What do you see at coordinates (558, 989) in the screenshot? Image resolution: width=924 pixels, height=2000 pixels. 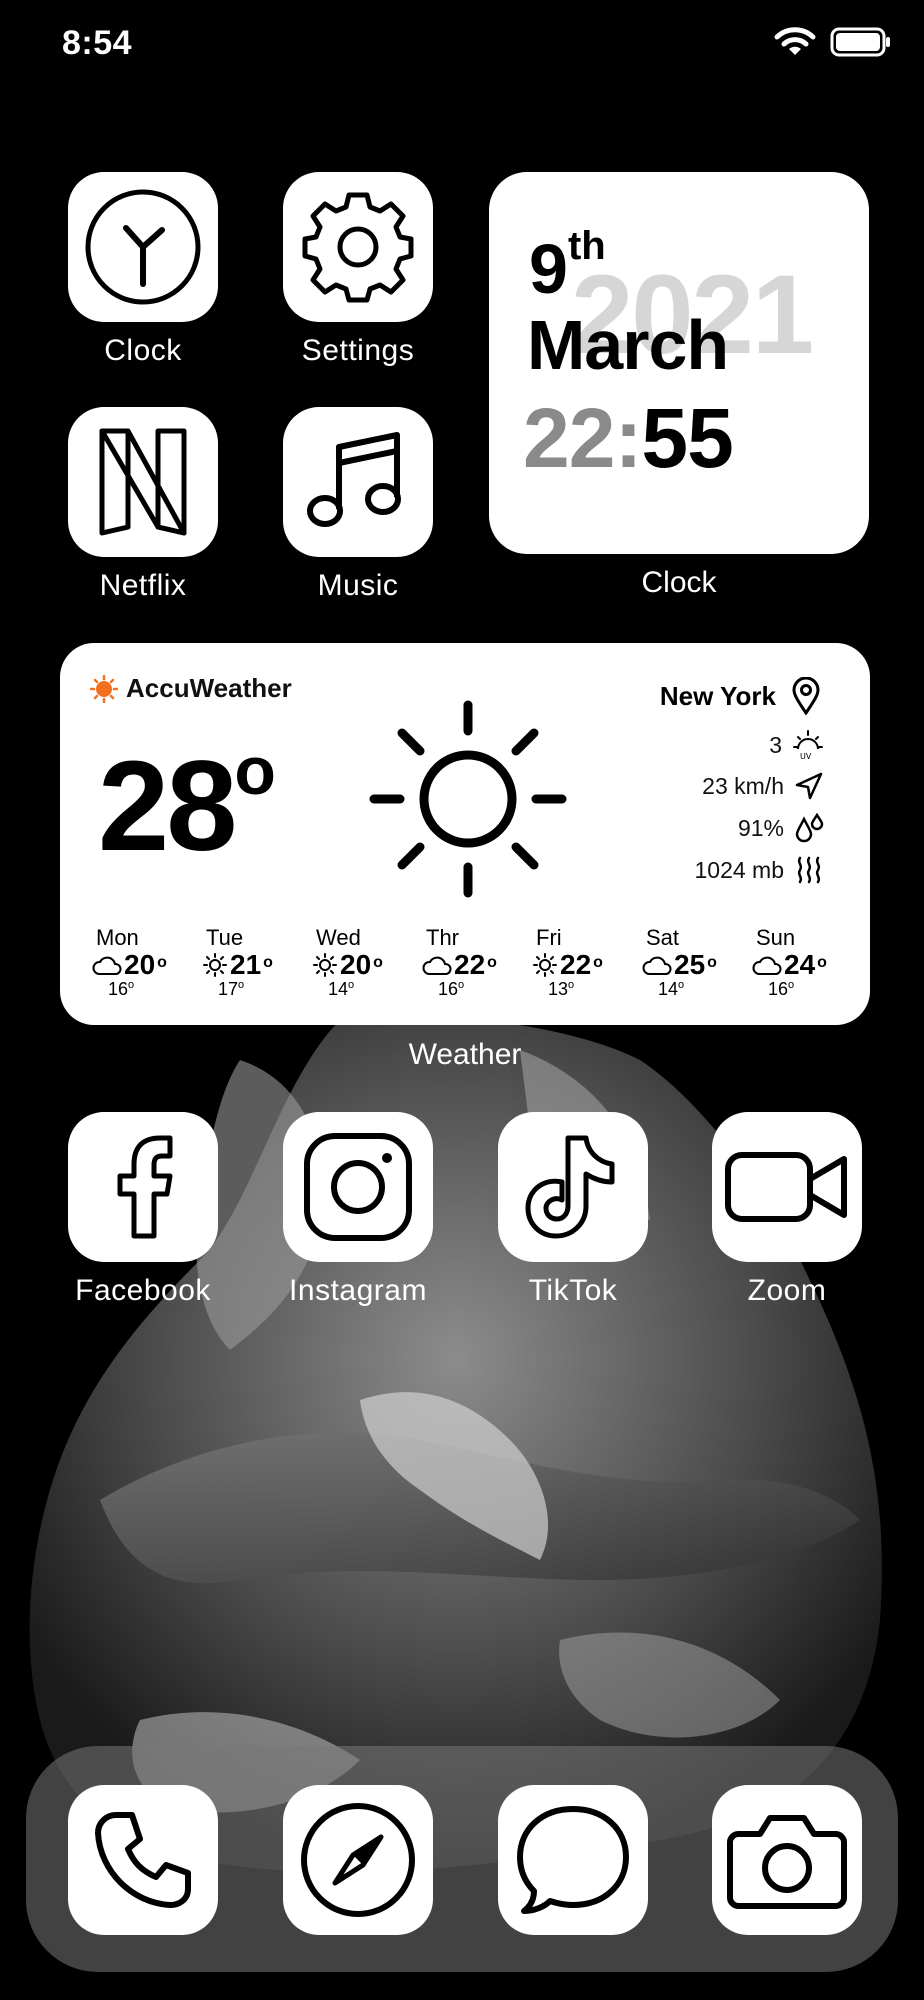 I see `forecast-low-value: 13` at bounding box center [558, 989].